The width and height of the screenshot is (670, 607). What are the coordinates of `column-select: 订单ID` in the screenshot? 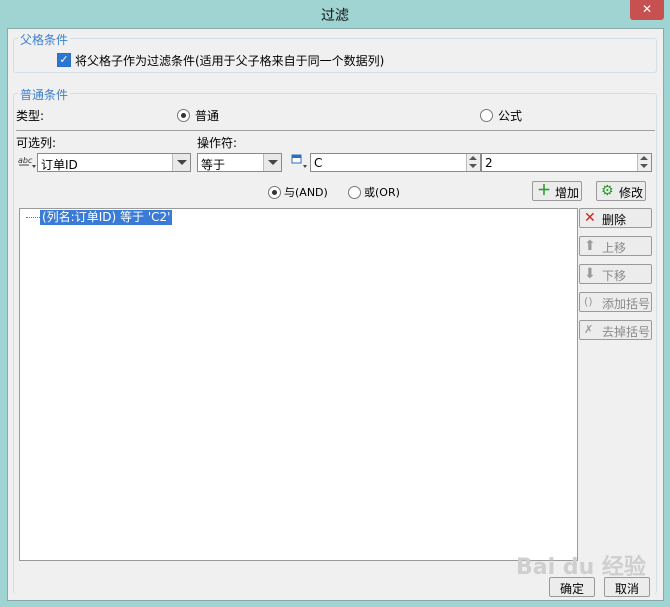 It's located at (114, 162).